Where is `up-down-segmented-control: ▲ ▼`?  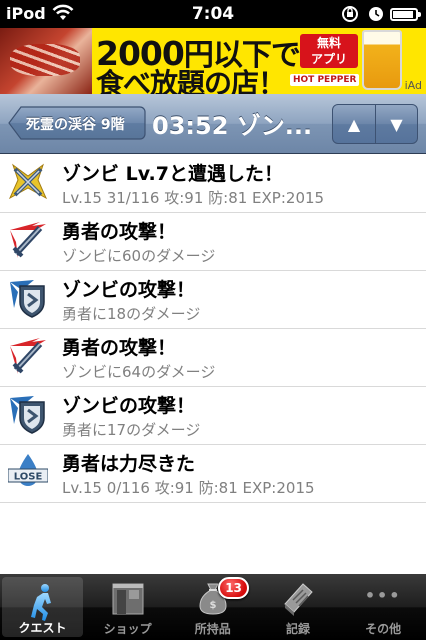
up-down-segmented-control: ▲ ▼ is located at coordinates (375, 124).